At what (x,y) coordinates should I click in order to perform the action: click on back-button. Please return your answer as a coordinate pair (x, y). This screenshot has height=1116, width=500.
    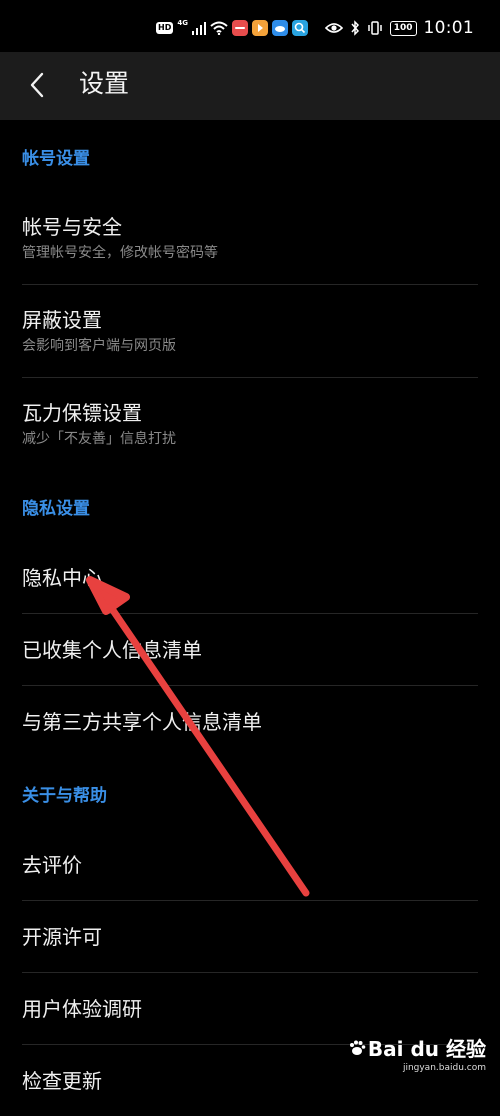
    Looking at the image, I should click on (37, 85).